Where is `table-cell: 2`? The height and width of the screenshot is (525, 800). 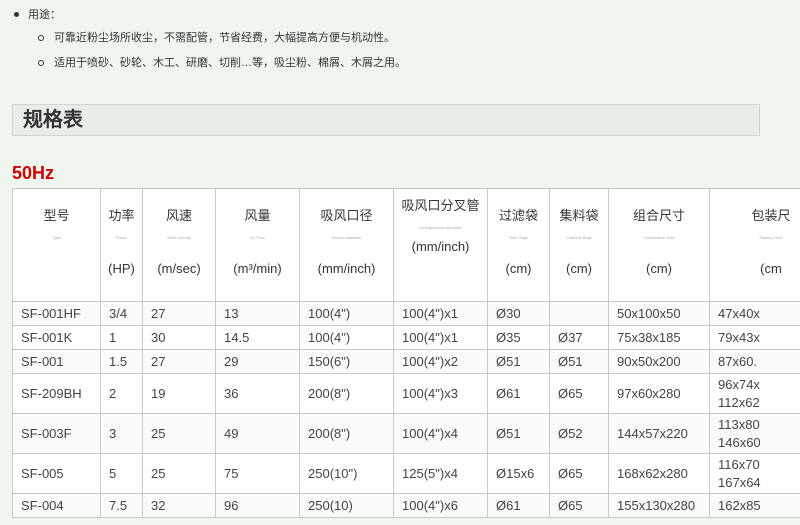 table-cell: 2 is located at coordinates (121, 393).